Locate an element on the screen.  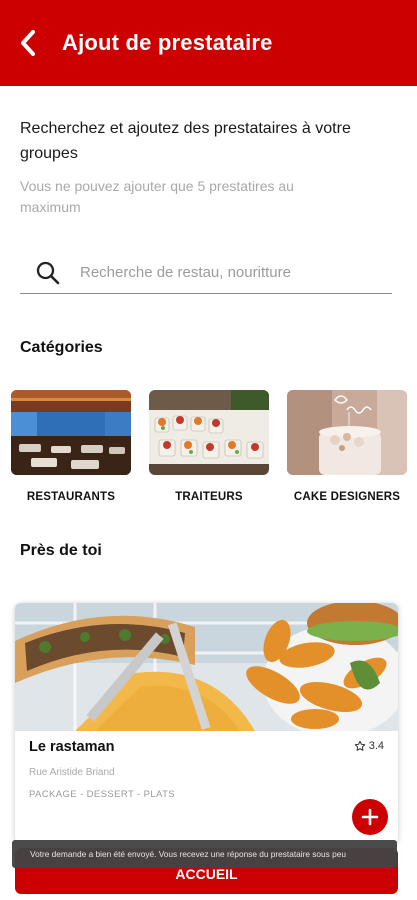
app-bar: Ajout de prestataire is located at coordinates (208, 43).